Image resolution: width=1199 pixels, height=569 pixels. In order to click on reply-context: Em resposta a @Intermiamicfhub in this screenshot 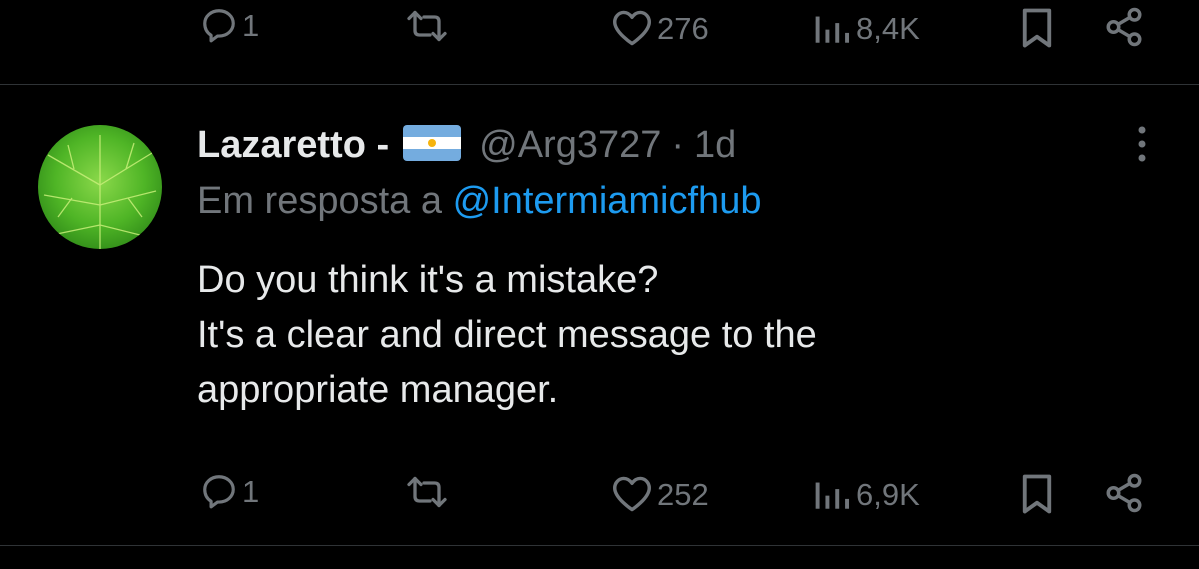, I will do `click(479, 201)`.